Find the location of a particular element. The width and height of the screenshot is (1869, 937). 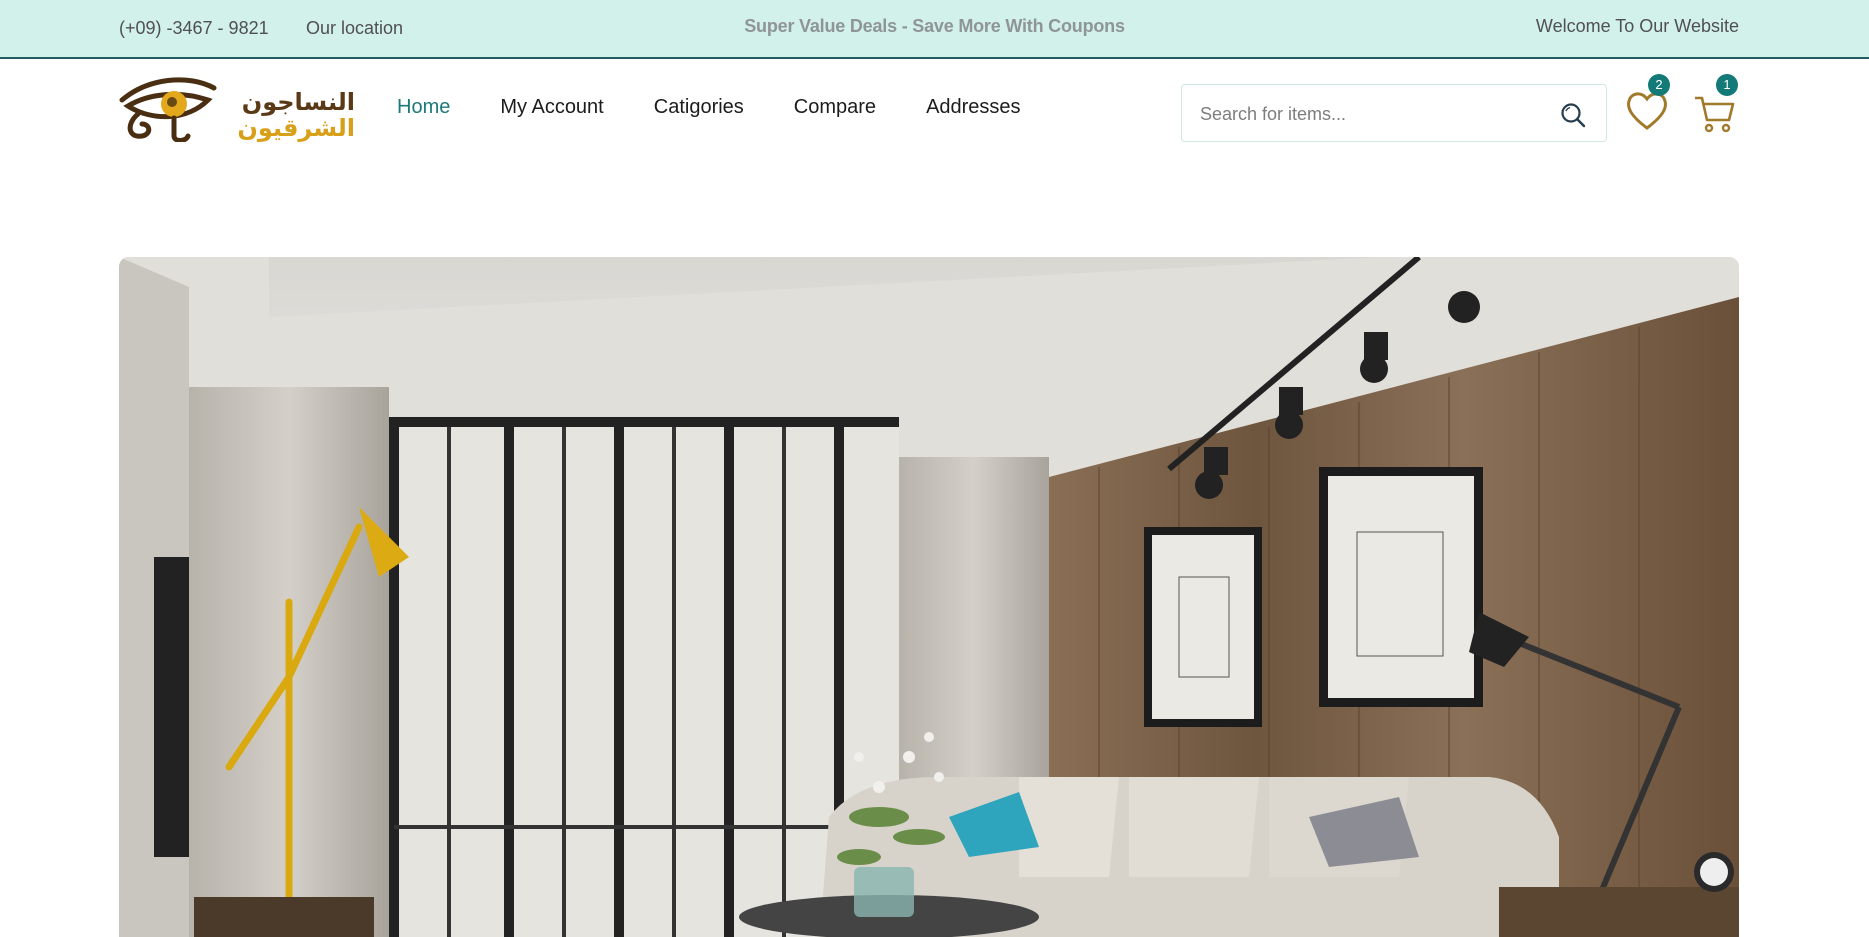

cart-count-badge: 1 is located at coordinates (1727, 85).